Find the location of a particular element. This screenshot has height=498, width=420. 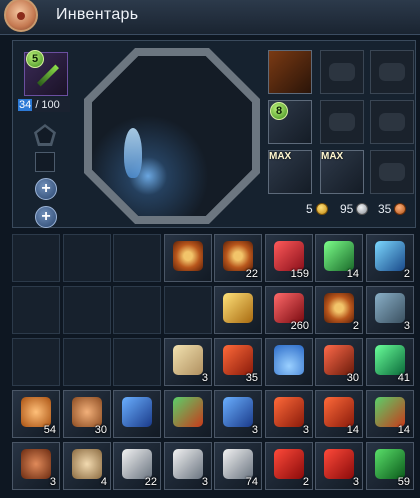

window-titlebar: Инвентарь is located at coordinates (210, 17).